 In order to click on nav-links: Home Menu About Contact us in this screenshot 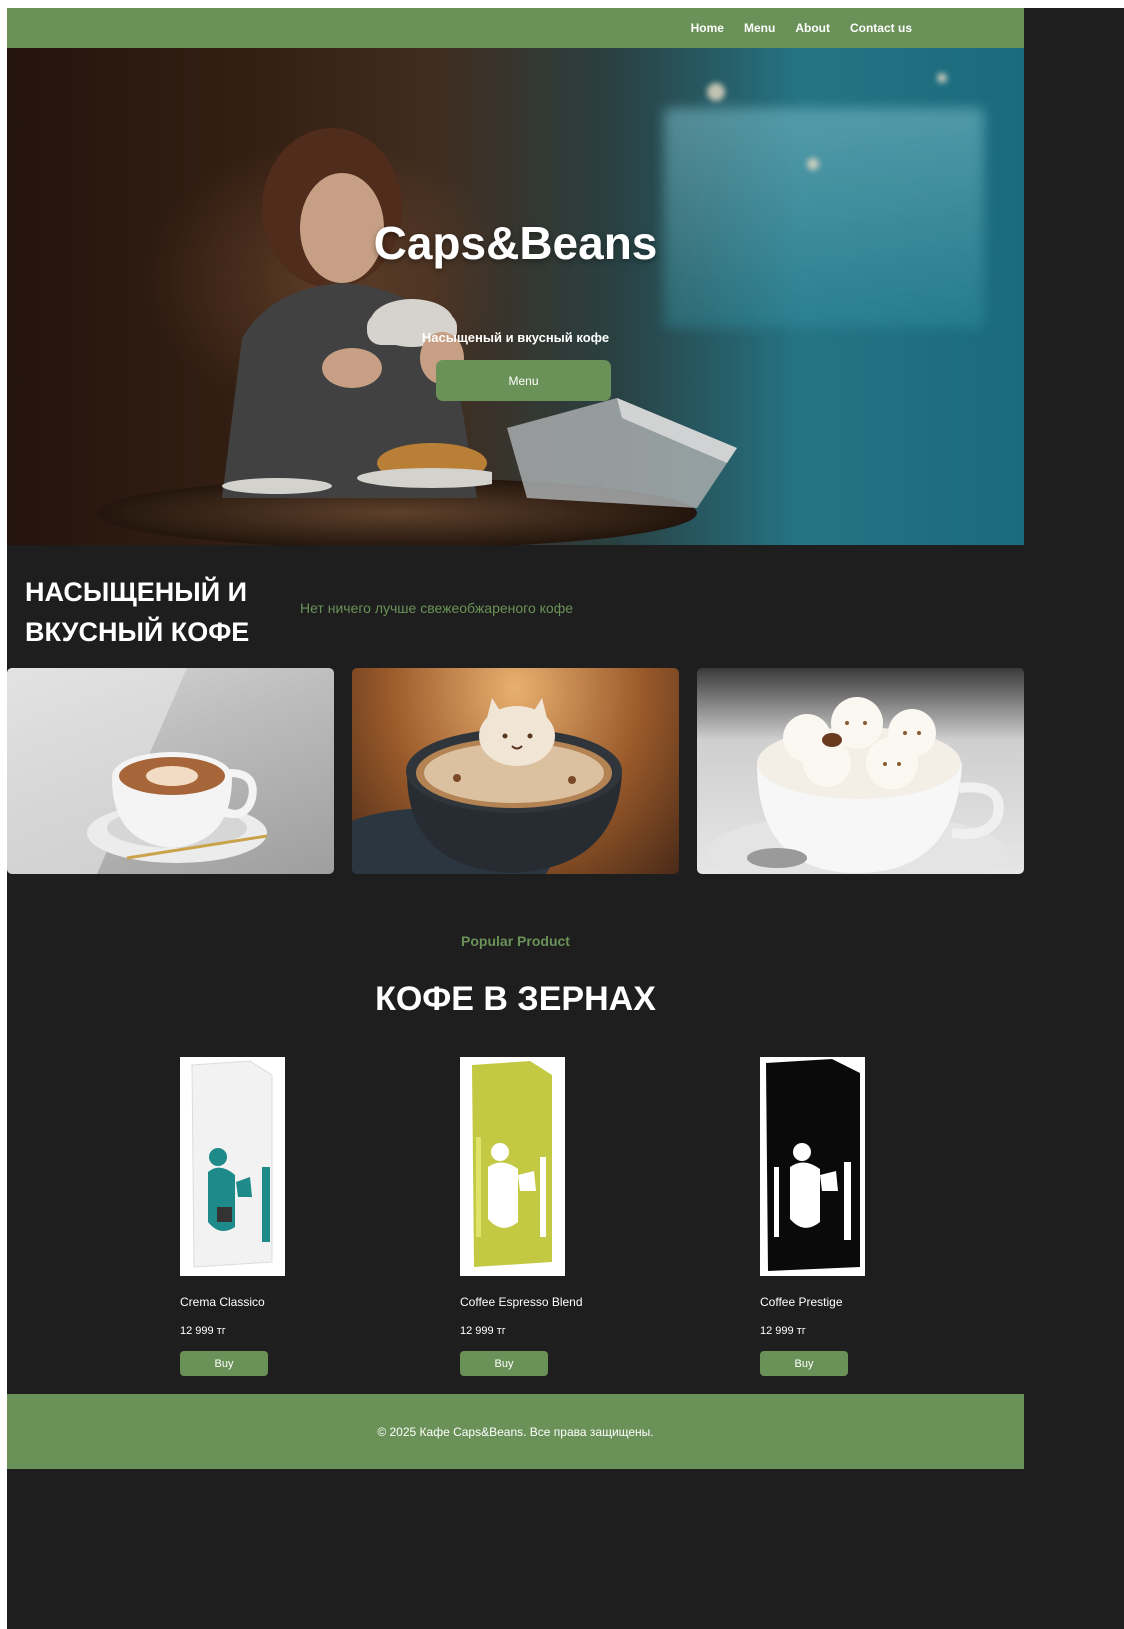, I will do `click(801, 28)`.